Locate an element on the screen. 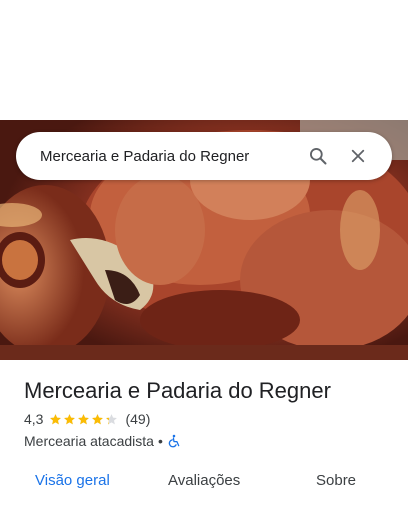  close-button is located at coordinates (358, 156).